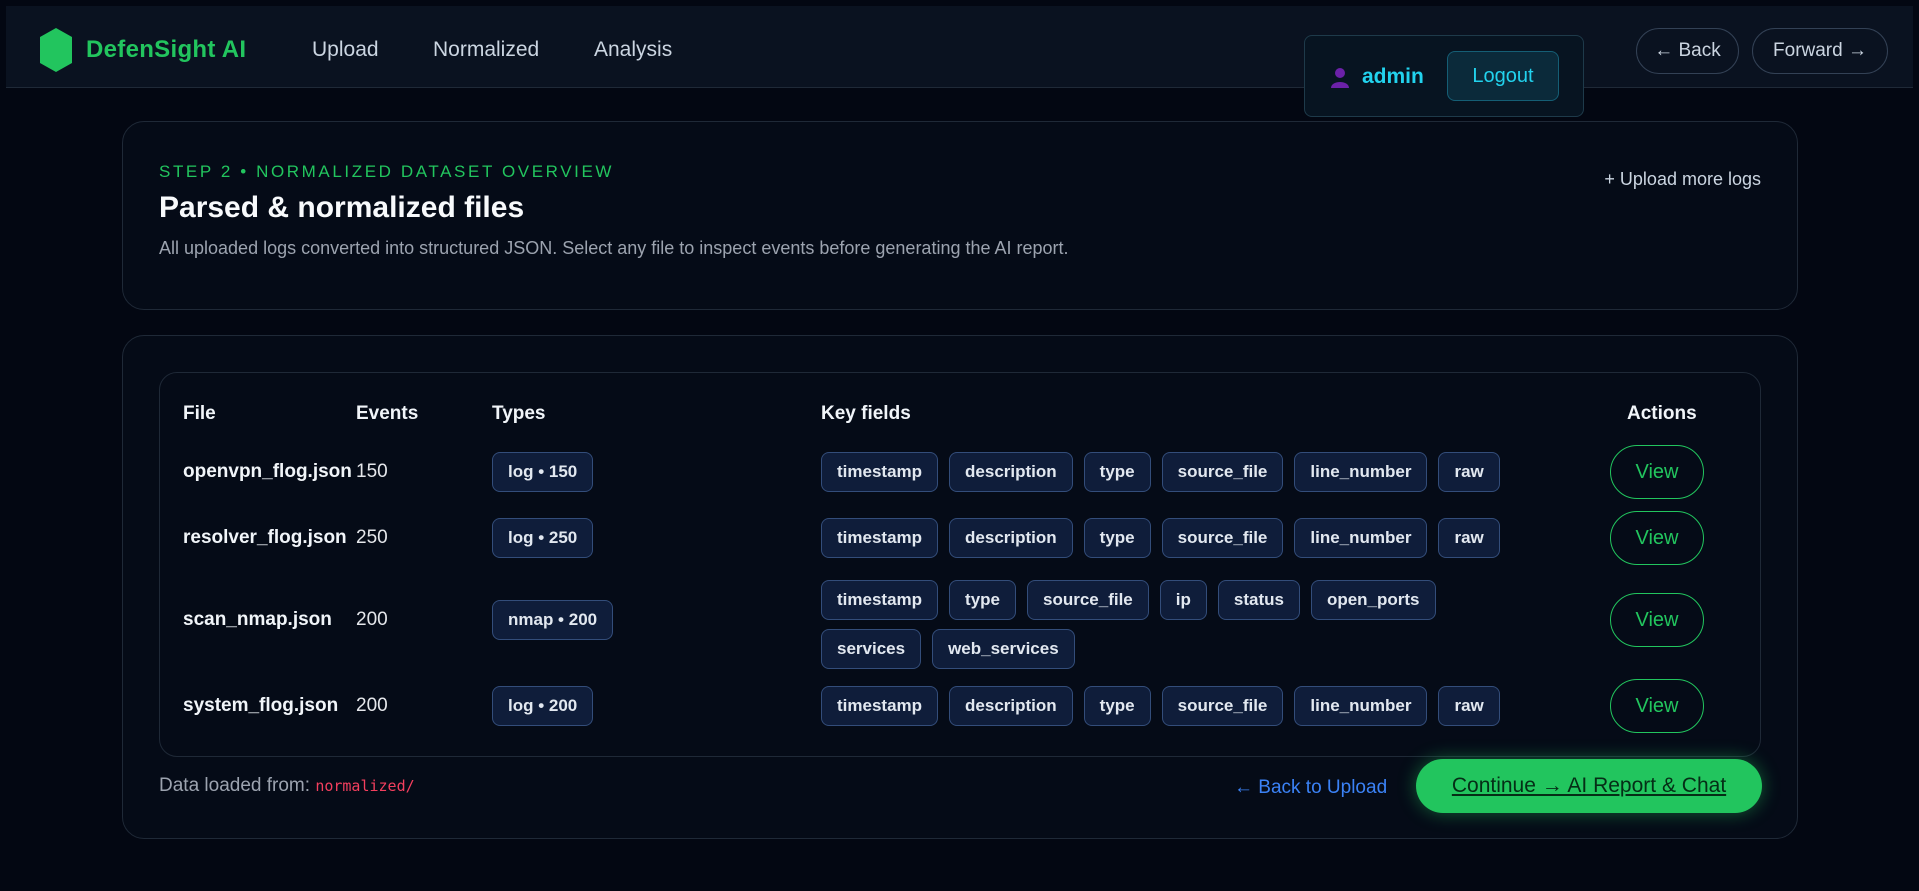 This screenshot has height=891, width=1919. What do you see at coordinates (166, 49) in the screenshot?
I see `brand-name: DefenSight AI` at bounding box center [166, 49].